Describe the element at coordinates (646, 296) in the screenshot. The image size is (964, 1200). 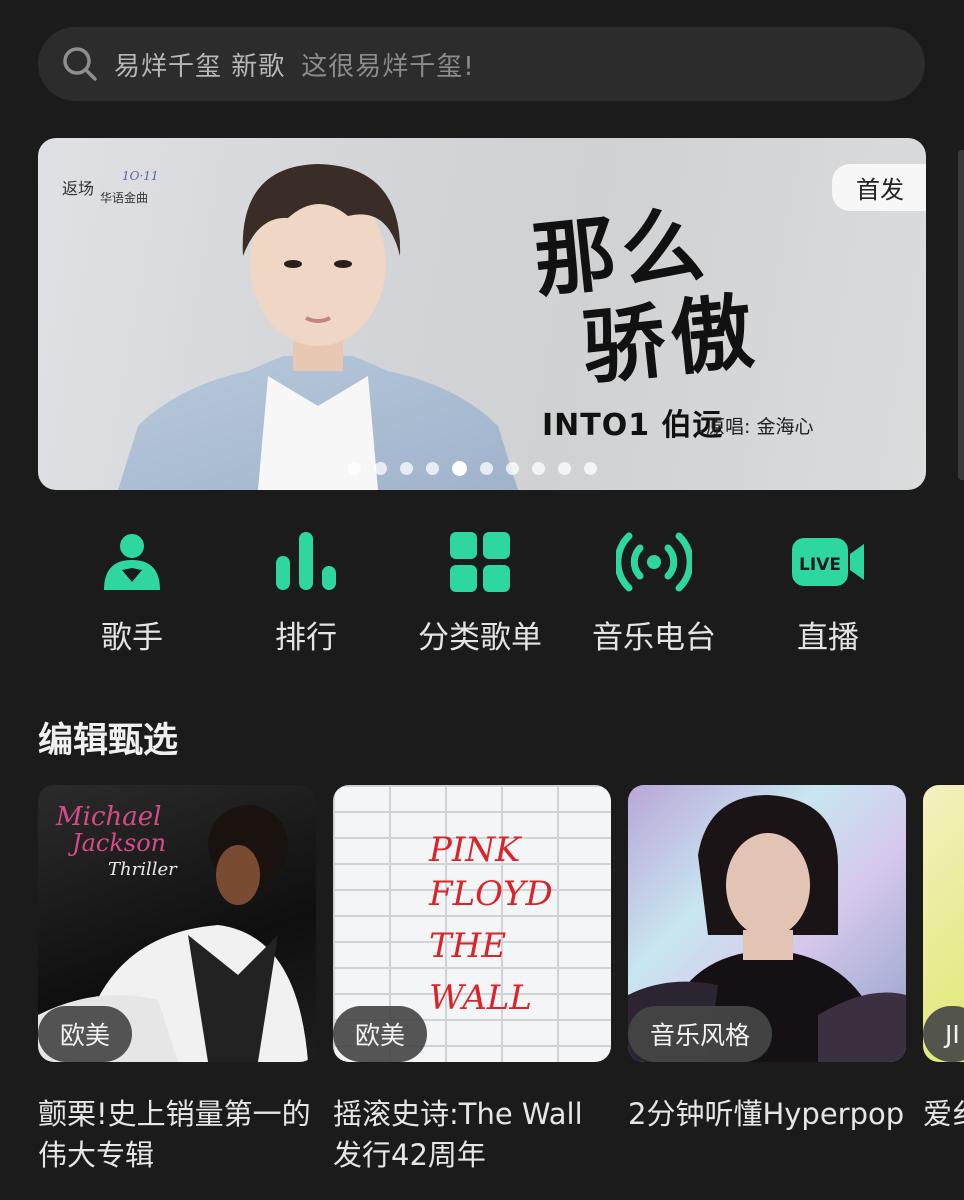
I see `banner-song-title: 那么 骄傲` at that location.